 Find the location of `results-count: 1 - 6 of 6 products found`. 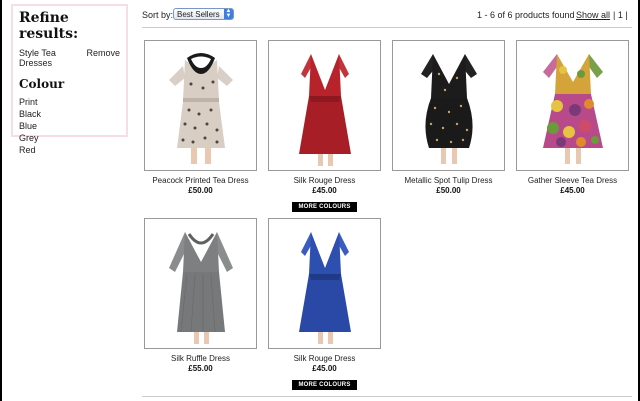

results-count: 1 - 6 of 6 products found is located at coordinates (526, 15).